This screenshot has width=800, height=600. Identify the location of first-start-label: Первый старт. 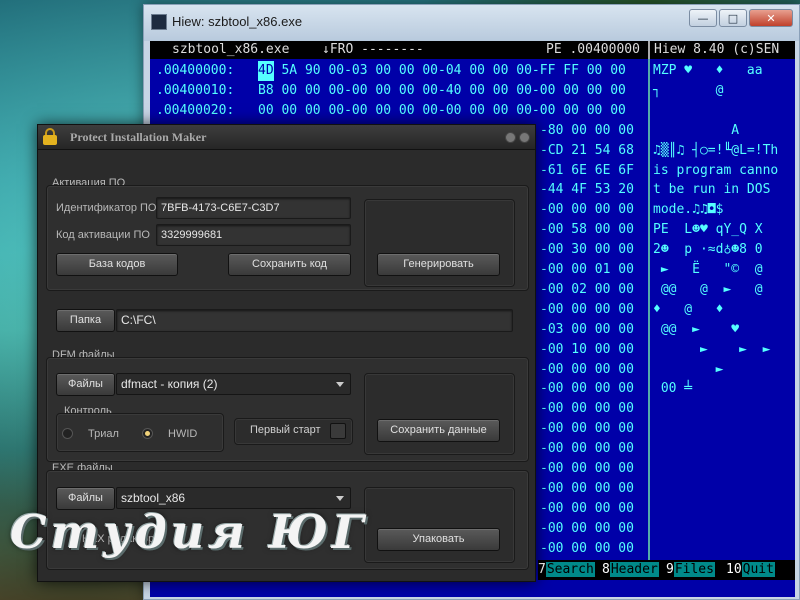
(285, 430).